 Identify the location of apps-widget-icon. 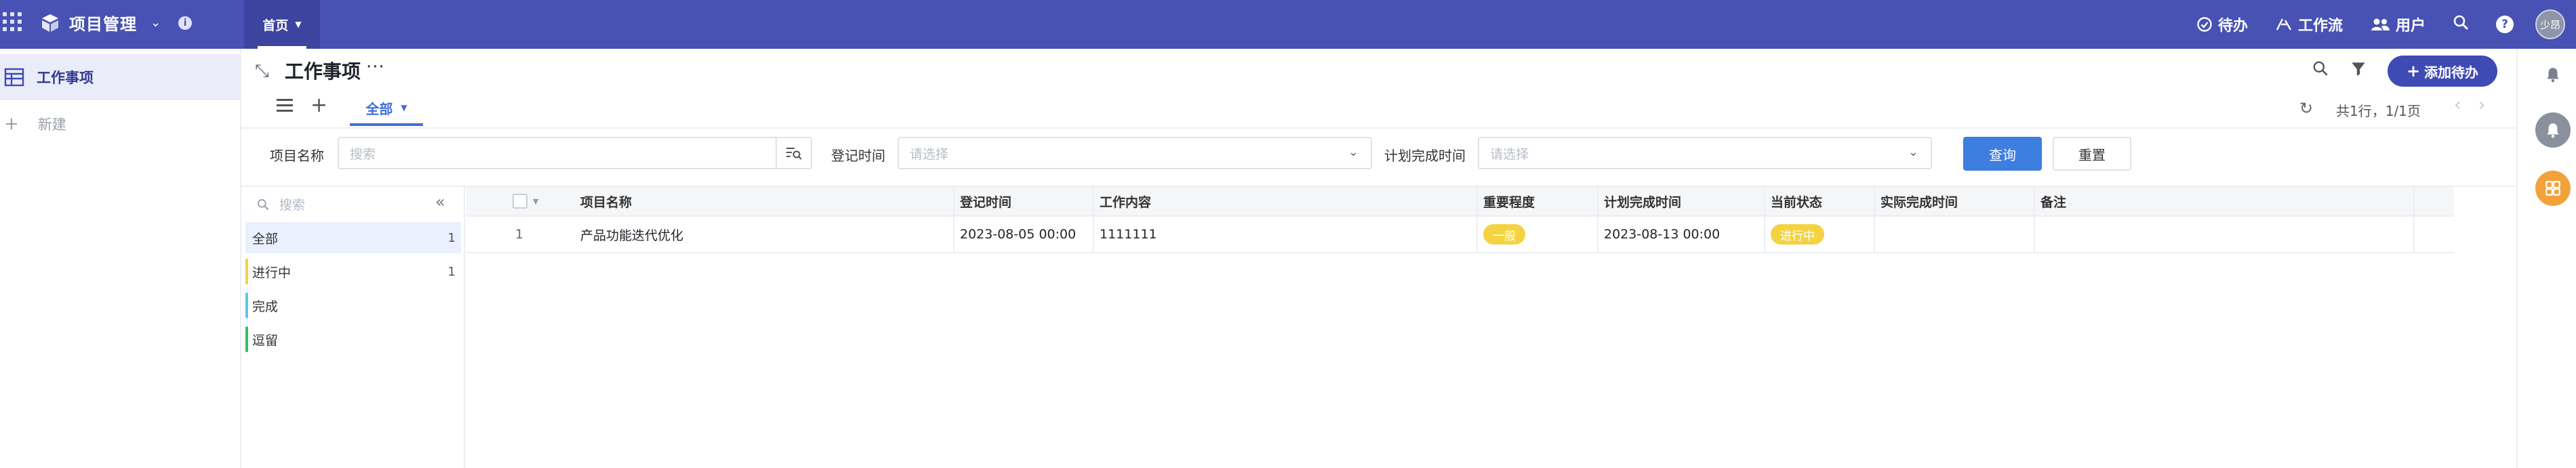
(2553, 188).